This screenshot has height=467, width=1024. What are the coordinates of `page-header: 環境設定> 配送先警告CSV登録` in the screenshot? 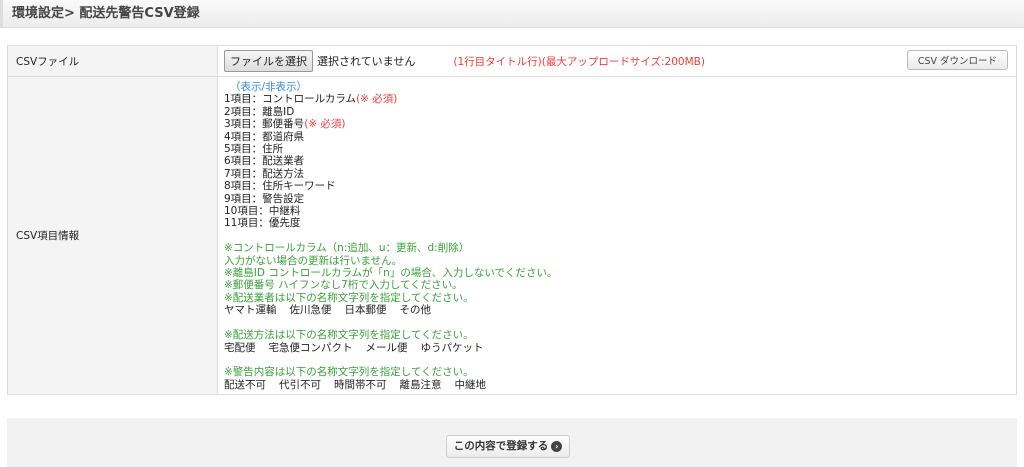 It's located at (512, 14).